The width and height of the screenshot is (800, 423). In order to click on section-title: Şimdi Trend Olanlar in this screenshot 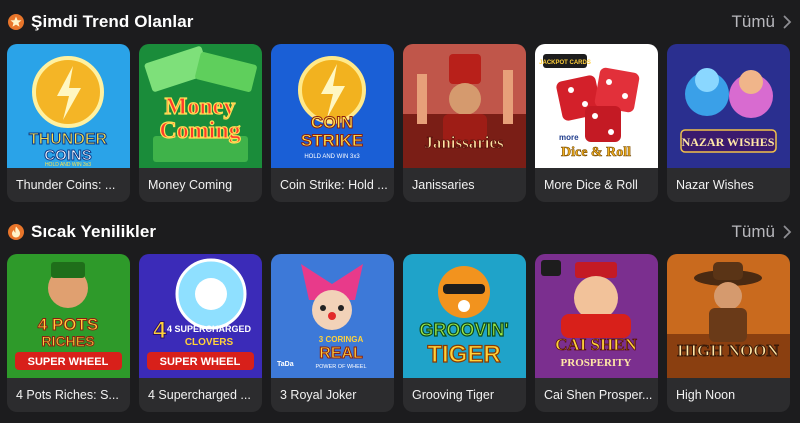, I will do `click(112, 21)`.